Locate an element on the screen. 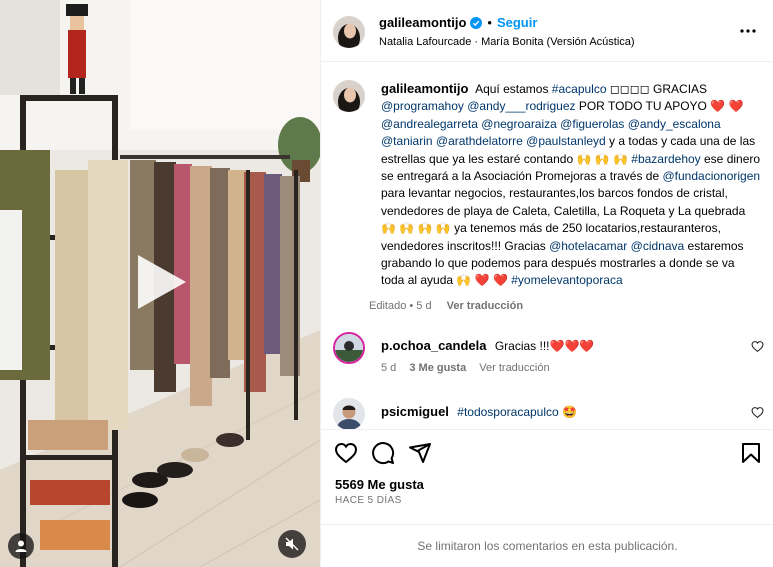 The image size is (773, 567). user-tag-icon is located at coordinates (21, 546).